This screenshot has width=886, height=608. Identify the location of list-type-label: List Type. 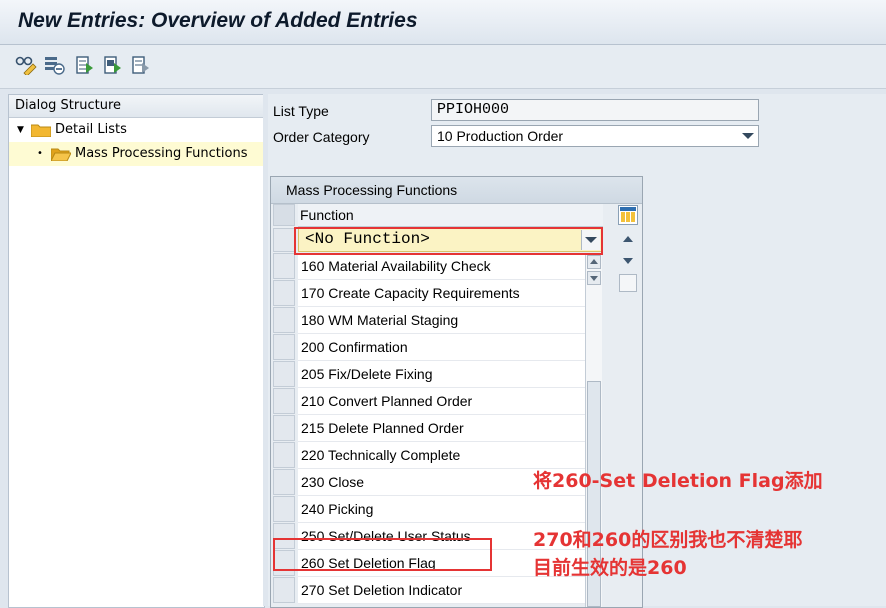
(301, 111).